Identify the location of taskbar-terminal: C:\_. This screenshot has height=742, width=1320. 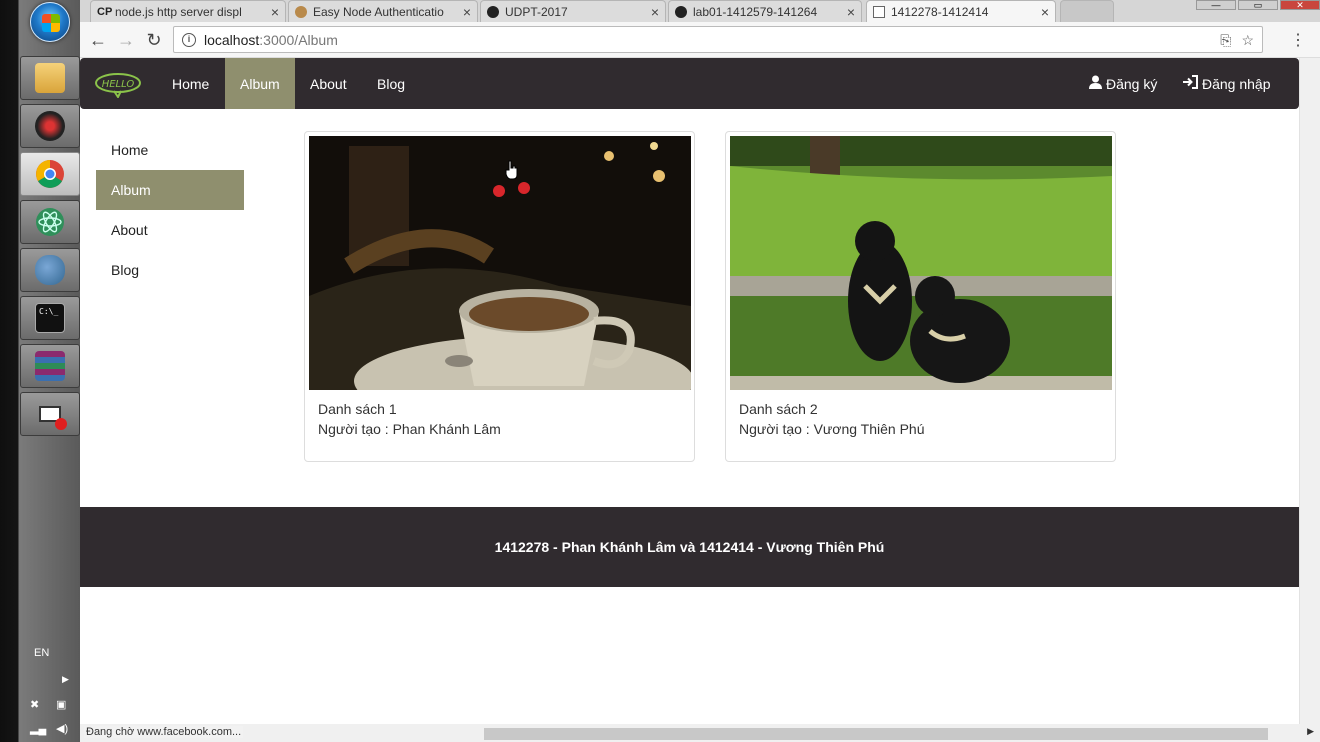
(50, 318).